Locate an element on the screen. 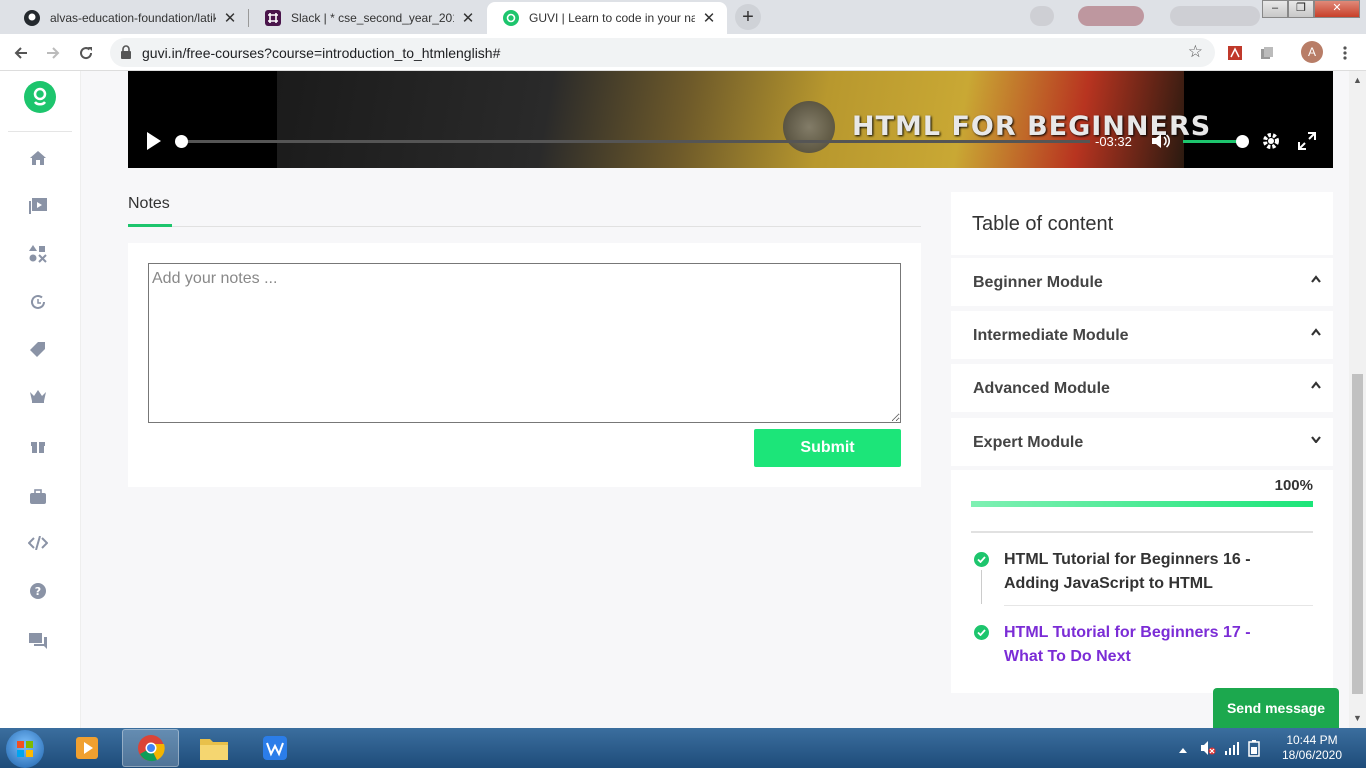 This screenshot has width=1366, height=768. check-circle-icon is located at coordinates (981, 559).